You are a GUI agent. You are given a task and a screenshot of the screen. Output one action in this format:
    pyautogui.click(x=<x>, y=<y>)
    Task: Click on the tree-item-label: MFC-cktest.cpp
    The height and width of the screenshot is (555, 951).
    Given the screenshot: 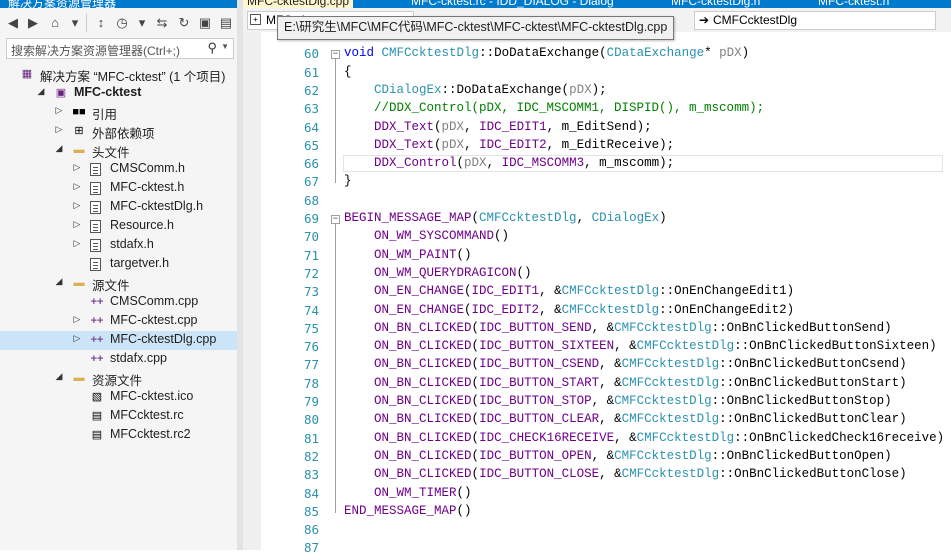 What is the action you would take?
    pyautogui.click(x=154, y=320)
    